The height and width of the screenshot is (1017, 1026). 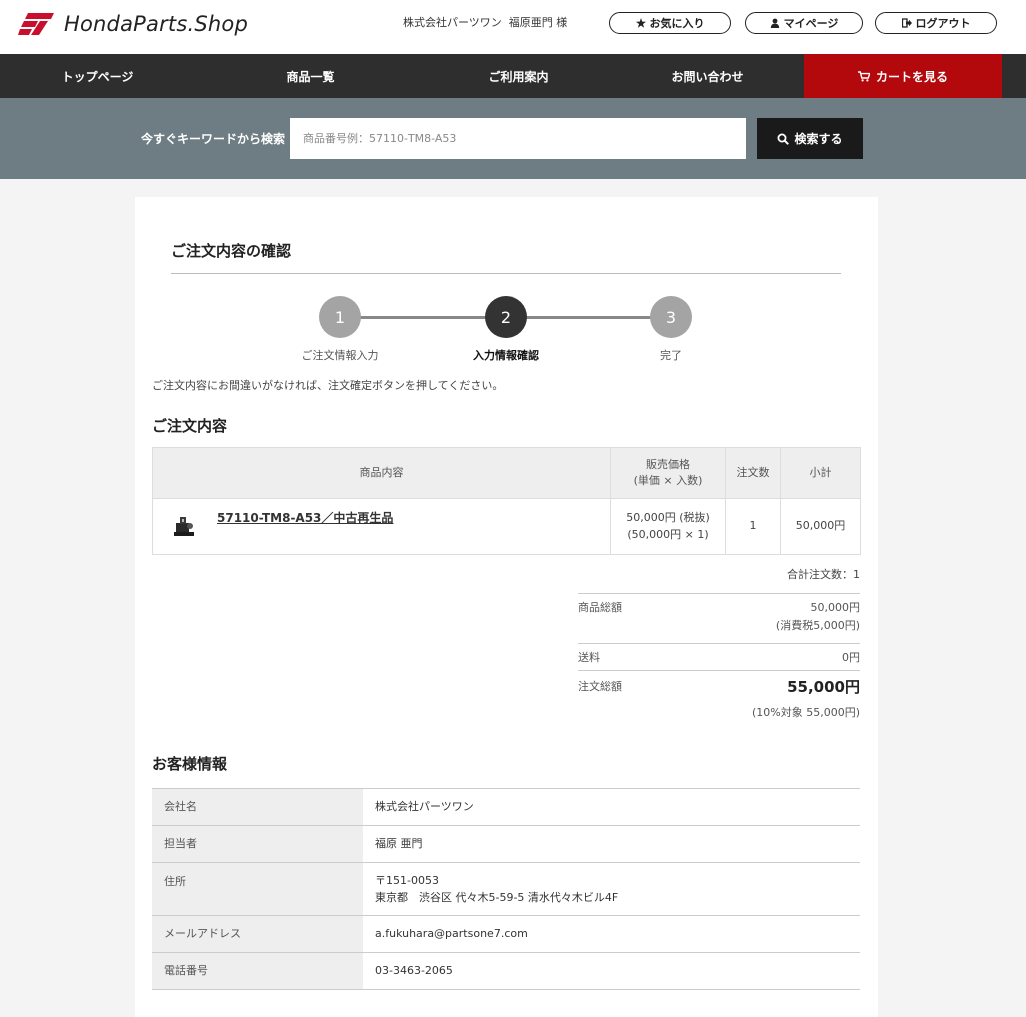 I want to click on table-row: 会社名 株式会社パーツワン, so click(x=506, y=807).